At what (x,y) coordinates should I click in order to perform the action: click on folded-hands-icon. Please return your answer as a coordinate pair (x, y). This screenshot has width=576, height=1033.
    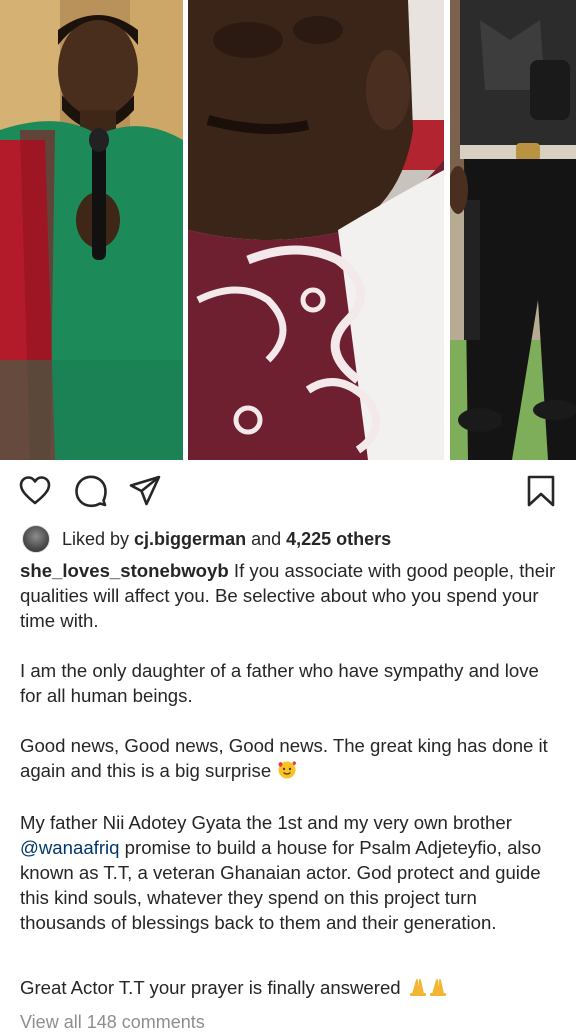
    Looking at the image, I should click on (428, 989).